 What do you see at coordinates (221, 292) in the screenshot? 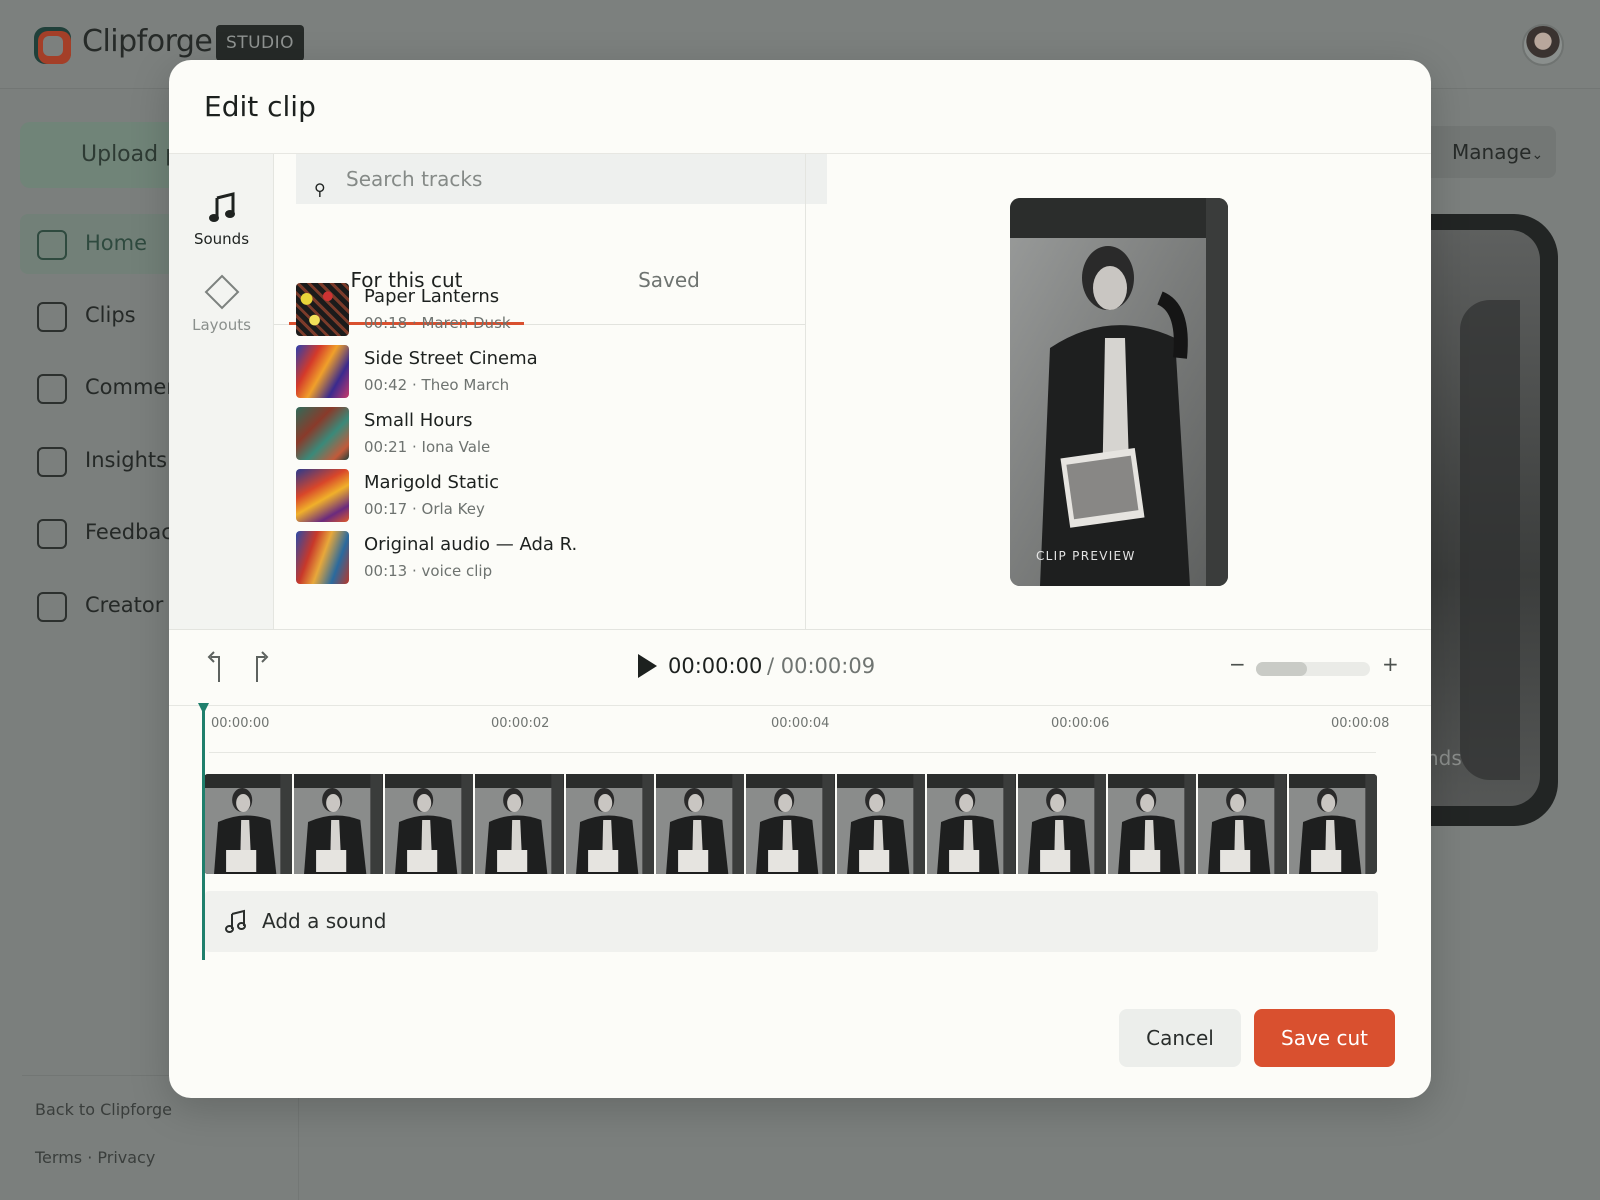
I see `diamond-layout-icon` at bounding box center [221, 292].